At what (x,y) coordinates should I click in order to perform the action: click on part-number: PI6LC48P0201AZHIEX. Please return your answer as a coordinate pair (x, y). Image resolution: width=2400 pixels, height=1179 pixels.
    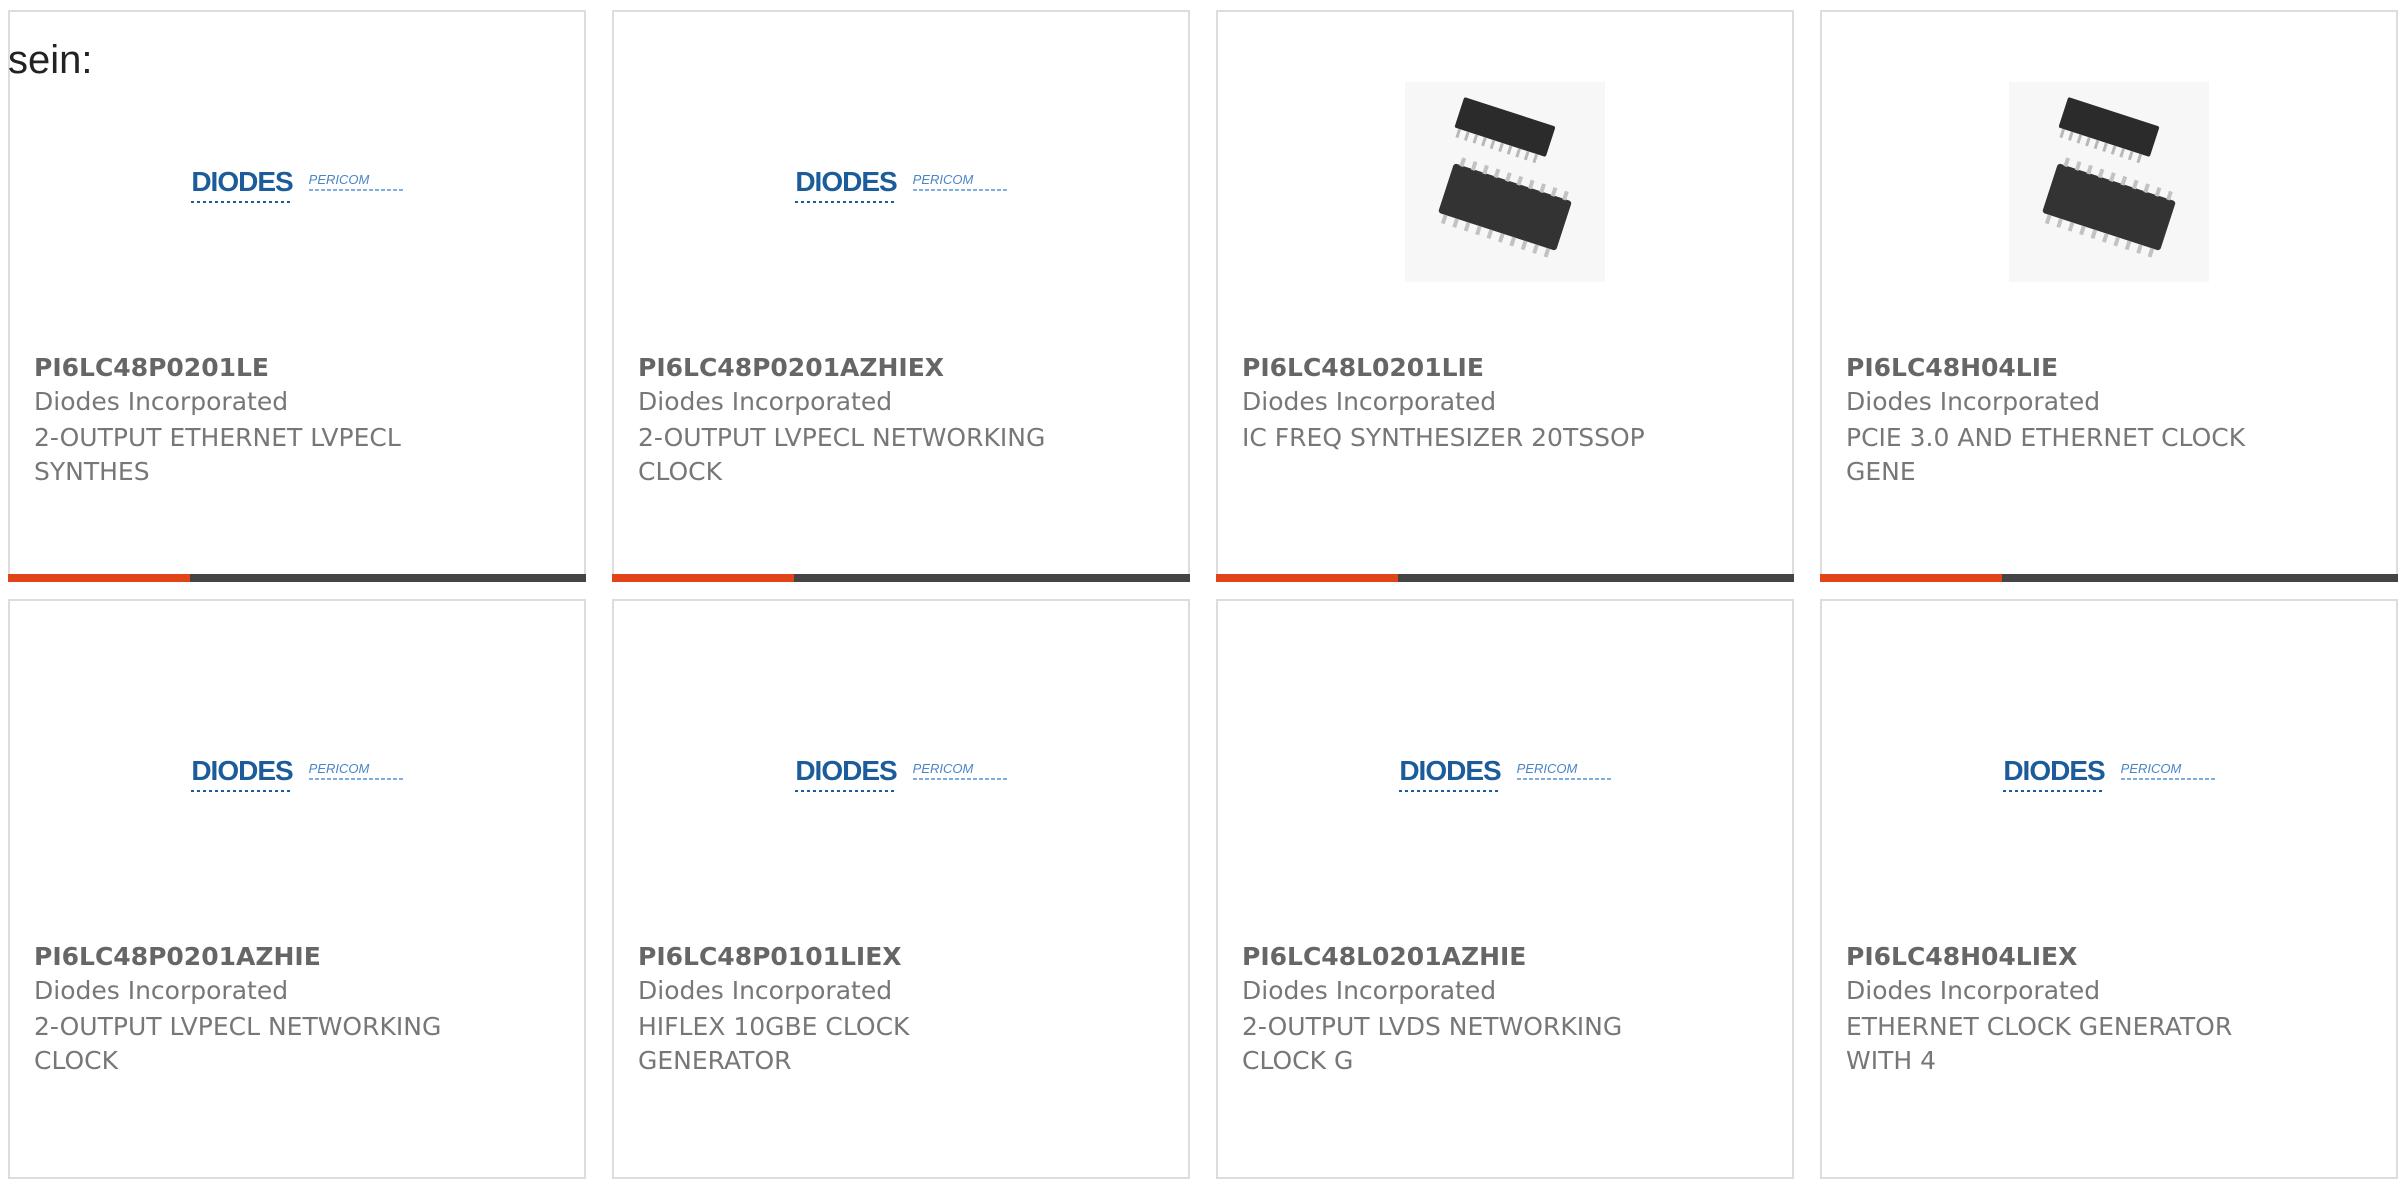
    Looking at the image, I should click on (791, 367).